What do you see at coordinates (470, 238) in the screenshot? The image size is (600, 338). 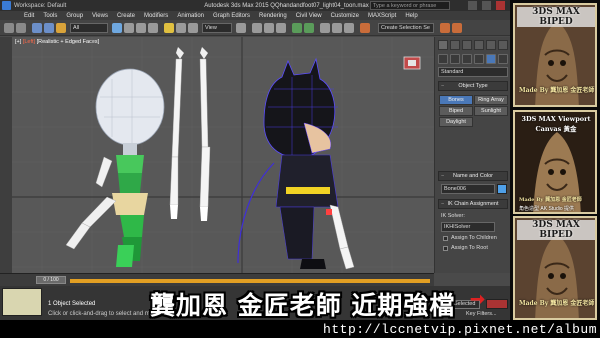 I see `assign-to-children-checkbox: Assign To Children` at bounding box center [470, 238].